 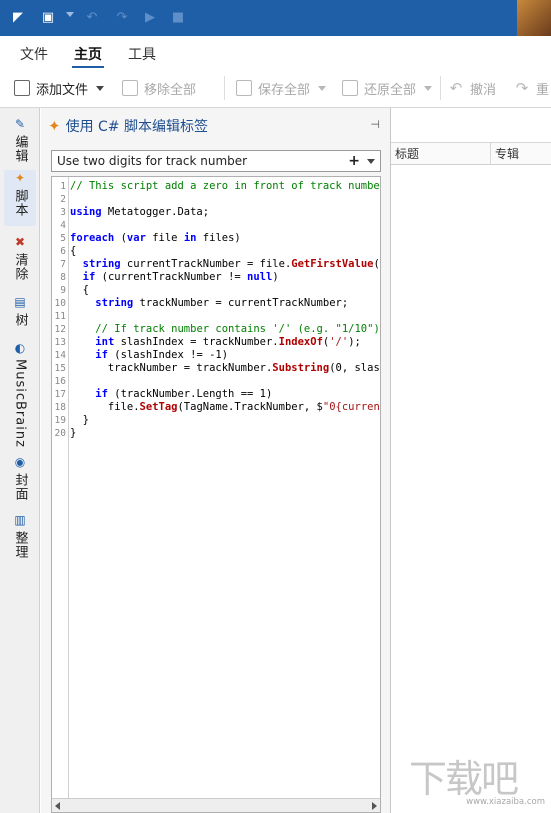 I want to click on line-number: 9, so click(x=63, y=290).